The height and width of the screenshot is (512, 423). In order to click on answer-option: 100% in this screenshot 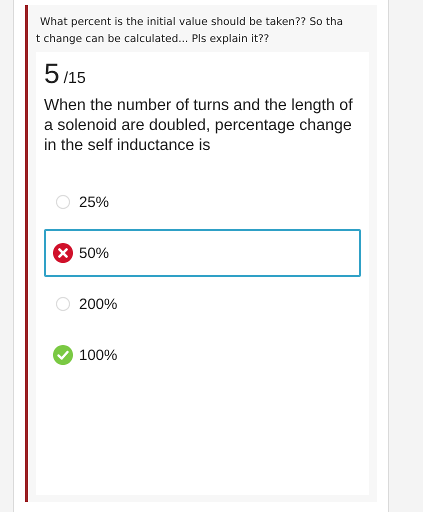, I will do `click(202, 355)`.